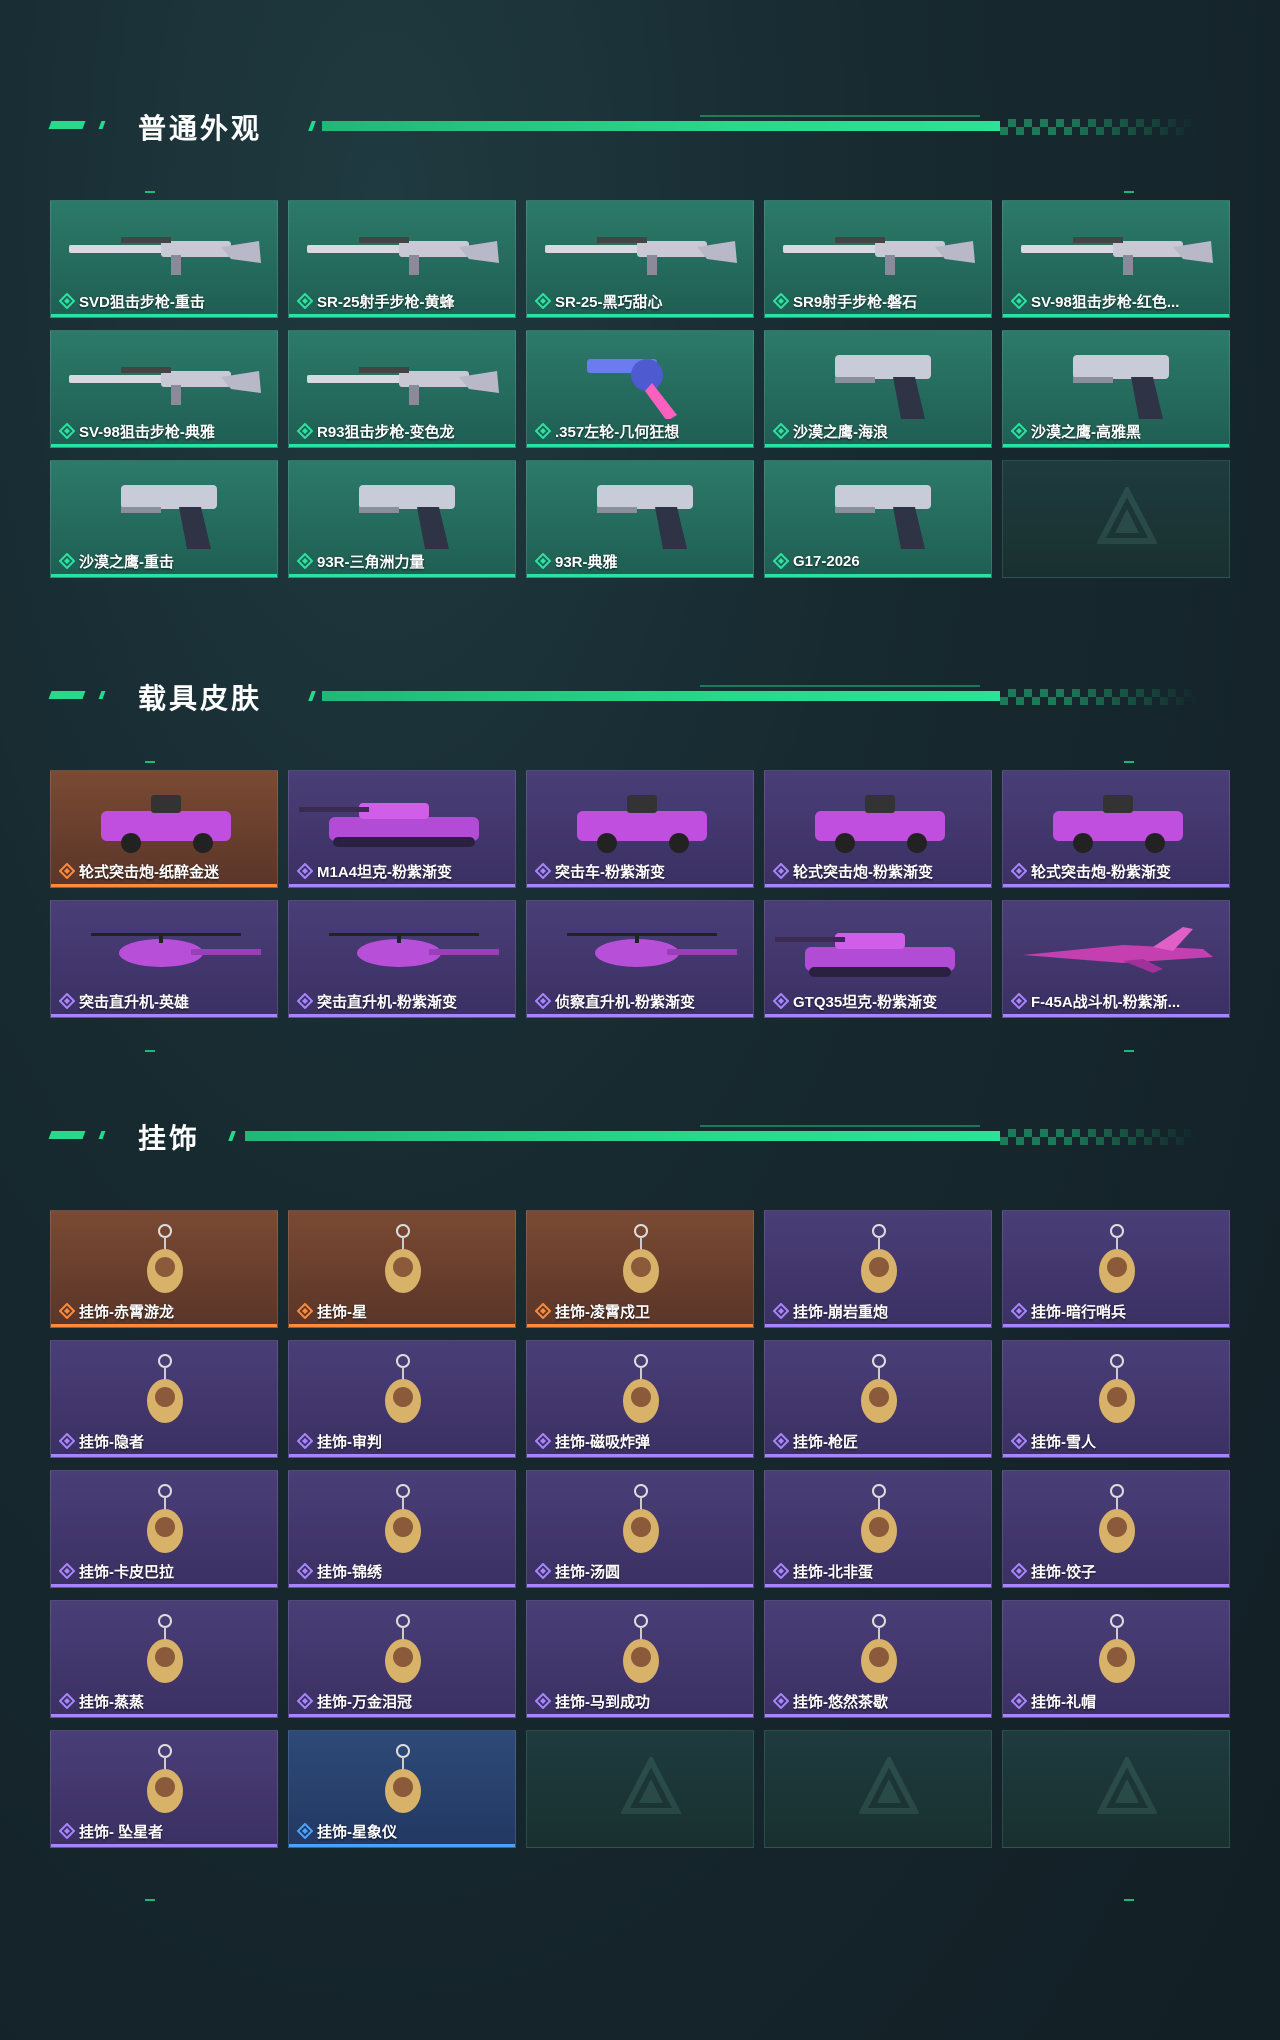  Describe the element at coordinates (349, 1442) in the screenshot. I see `item-label: 挂饰-审判` at that location.